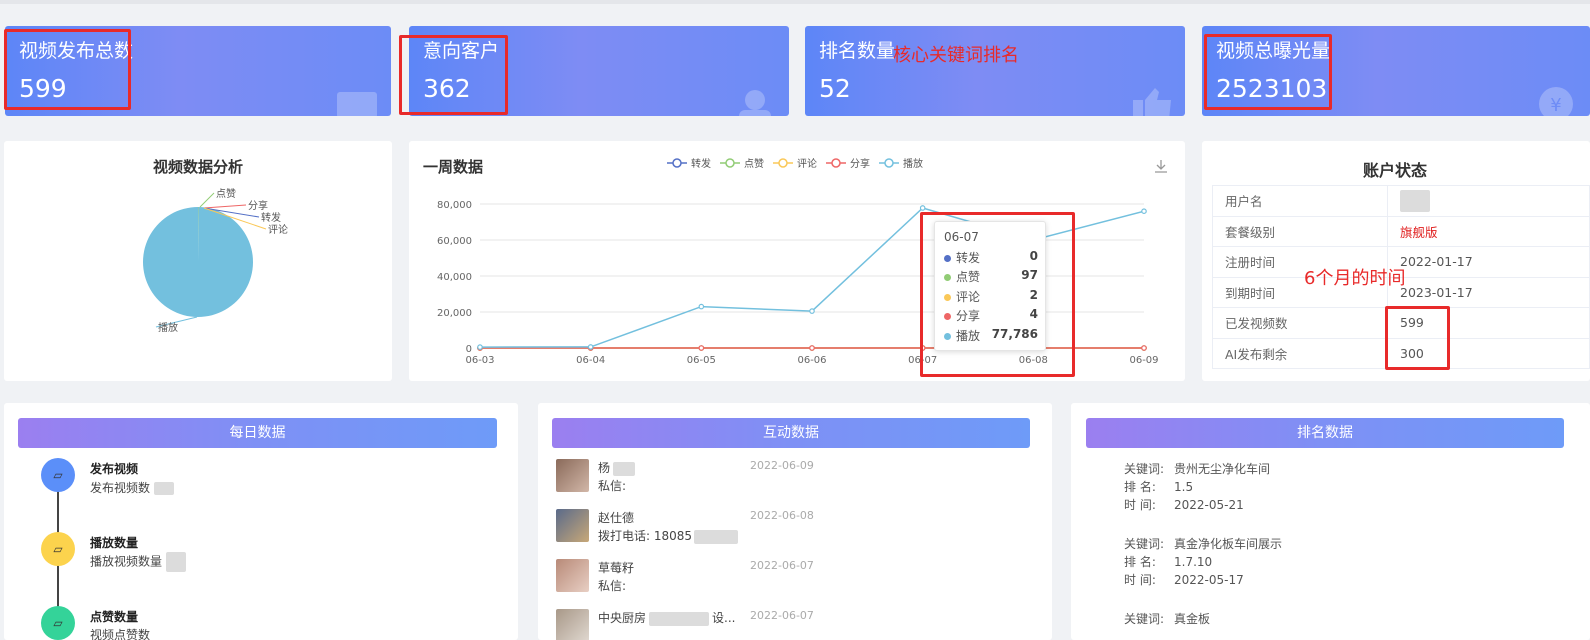 The width and height of the screenshot is (1590, 640). I want to click on legend-label: 分享, so click(860, 163).